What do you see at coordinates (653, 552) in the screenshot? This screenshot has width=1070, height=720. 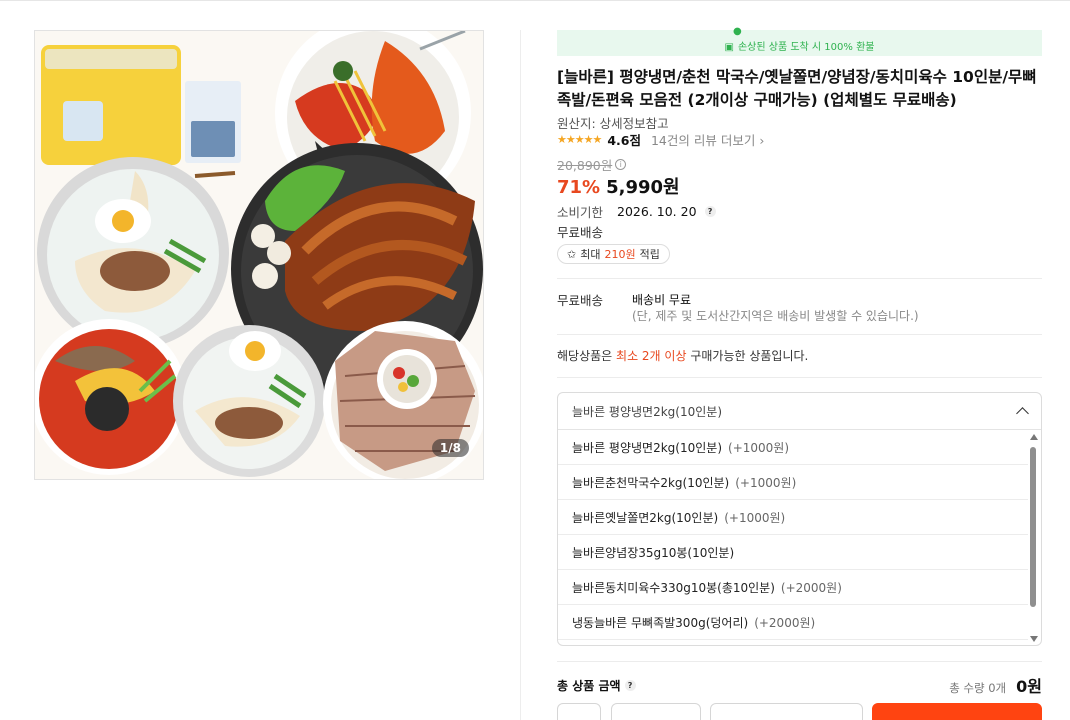 I see `option-label: 늘바른양념장35g10봉(10인분)` at bounding box center [653, 552].